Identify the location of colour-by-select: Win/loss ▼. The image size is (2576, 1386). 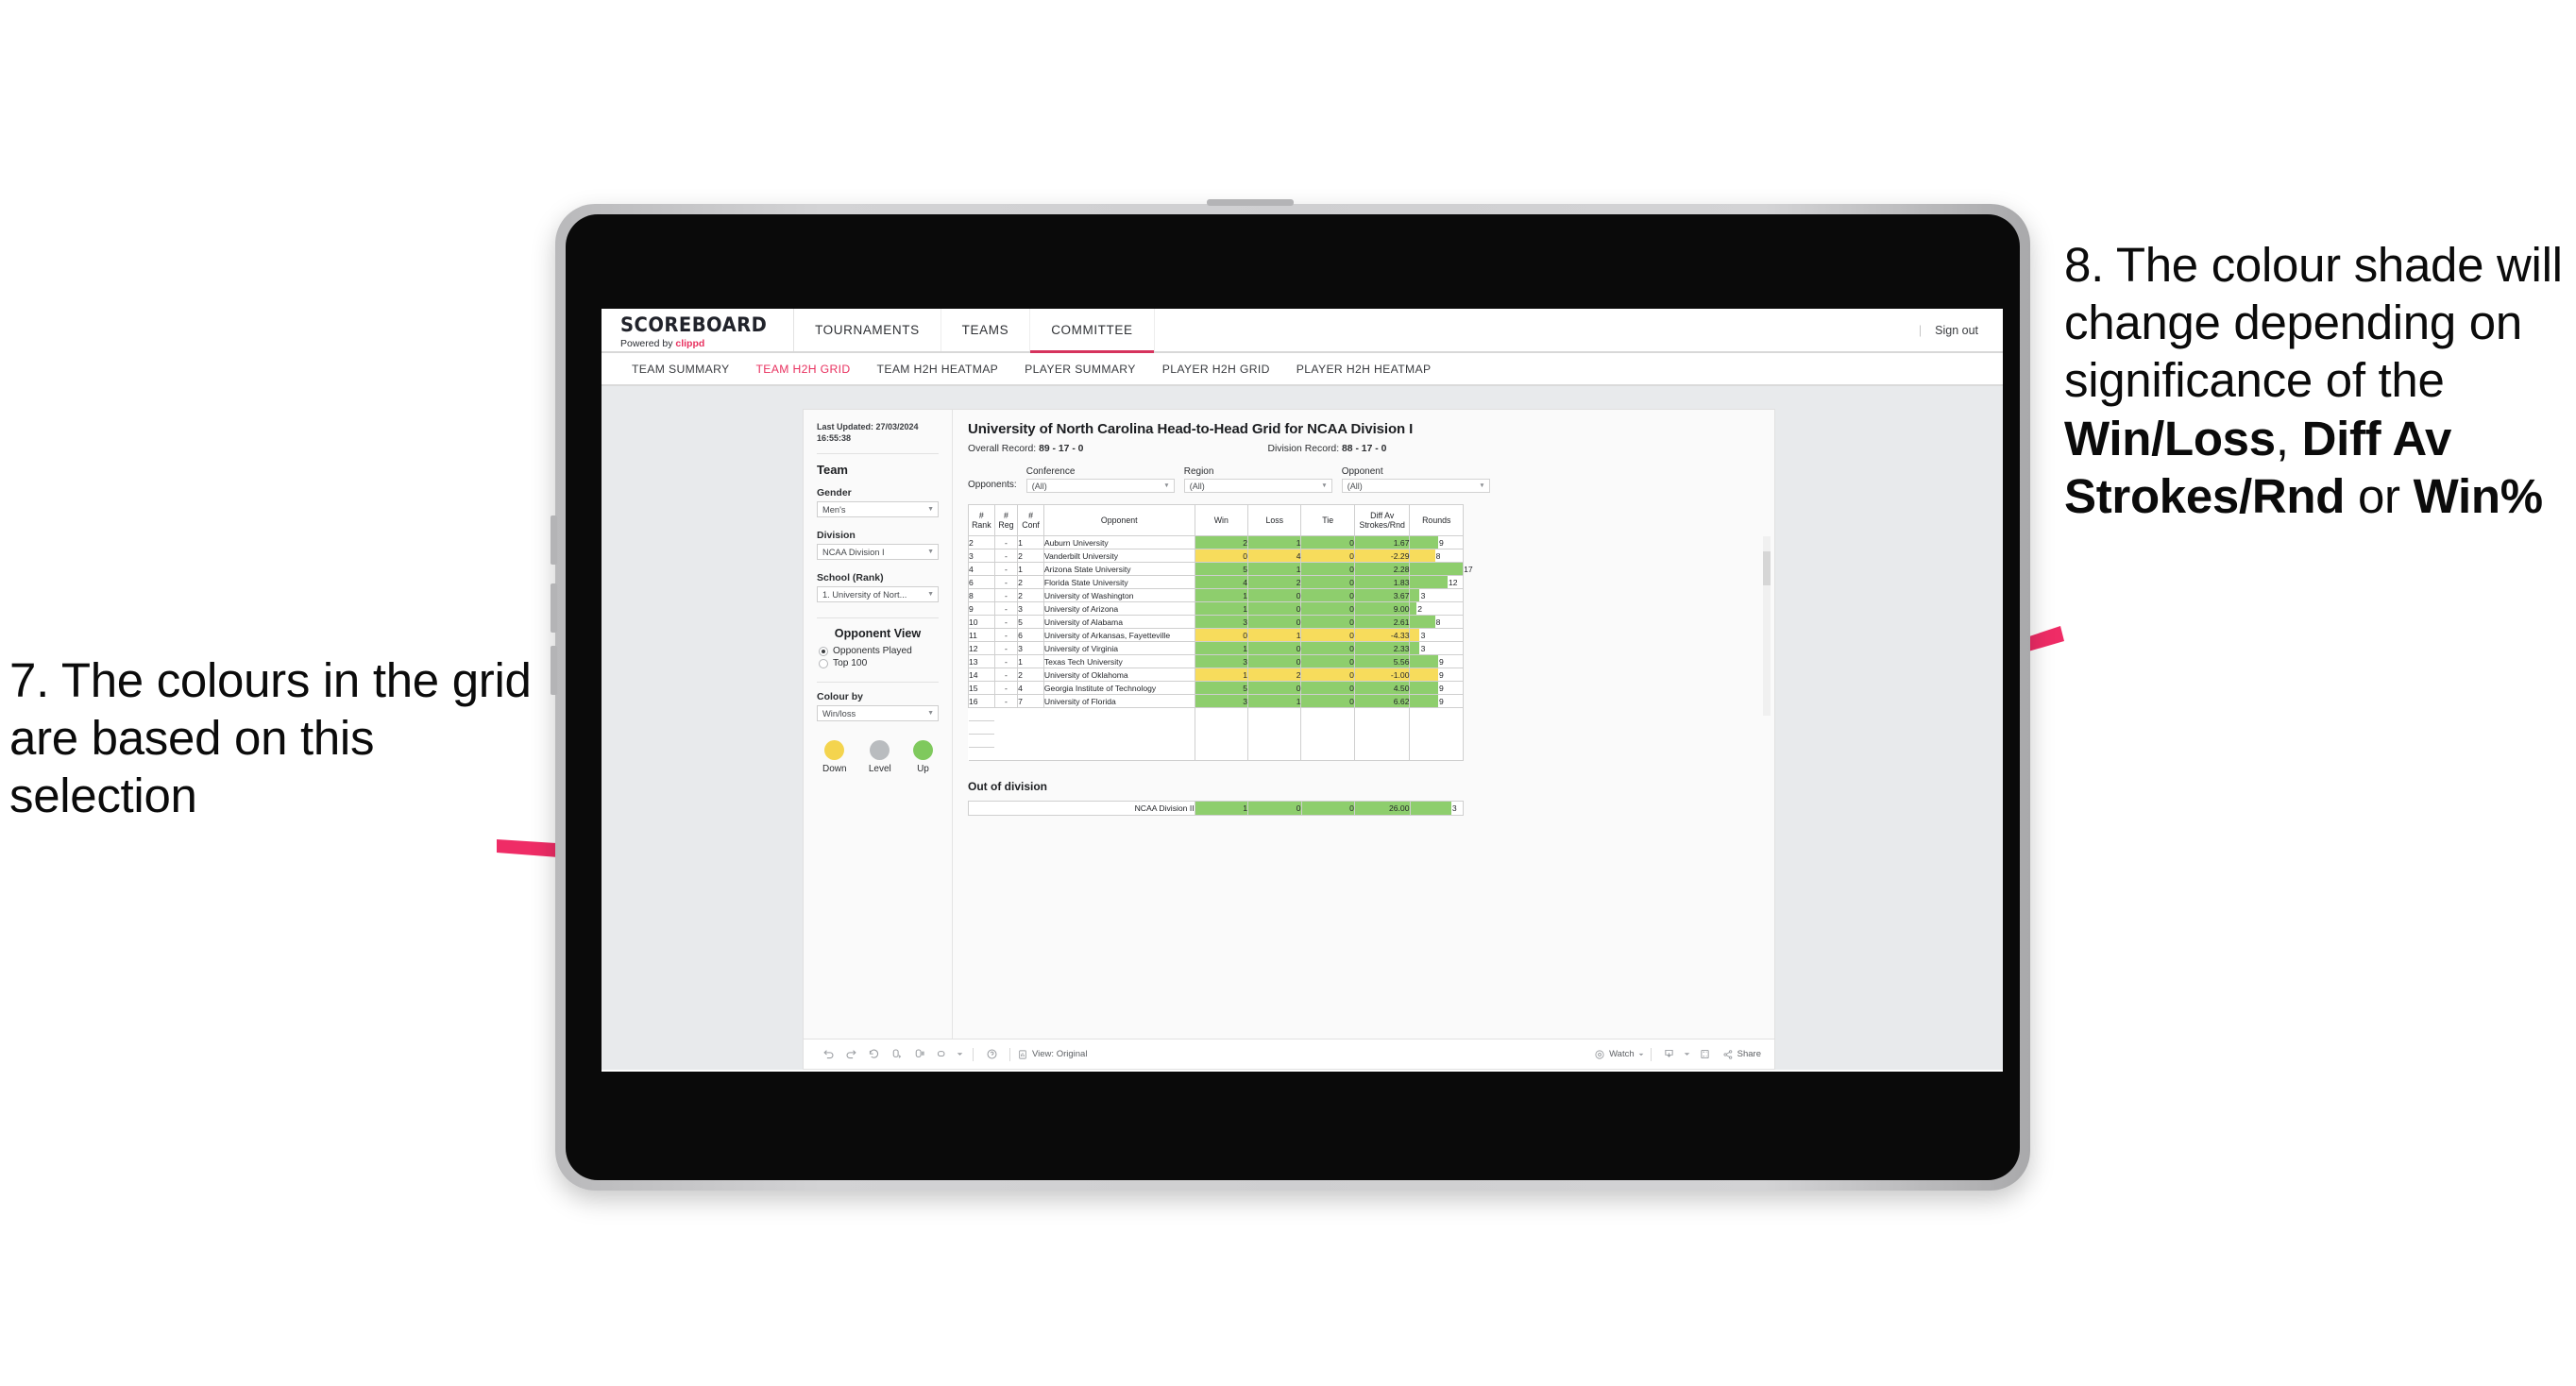
(878, 713).